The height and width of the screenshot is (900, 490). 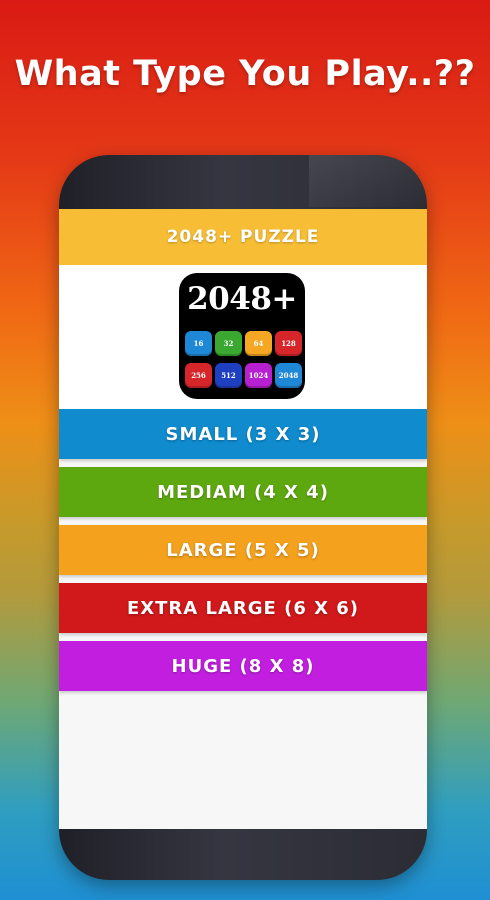 I want to click on tile-1024: 1024, so click(x=258, y=375).